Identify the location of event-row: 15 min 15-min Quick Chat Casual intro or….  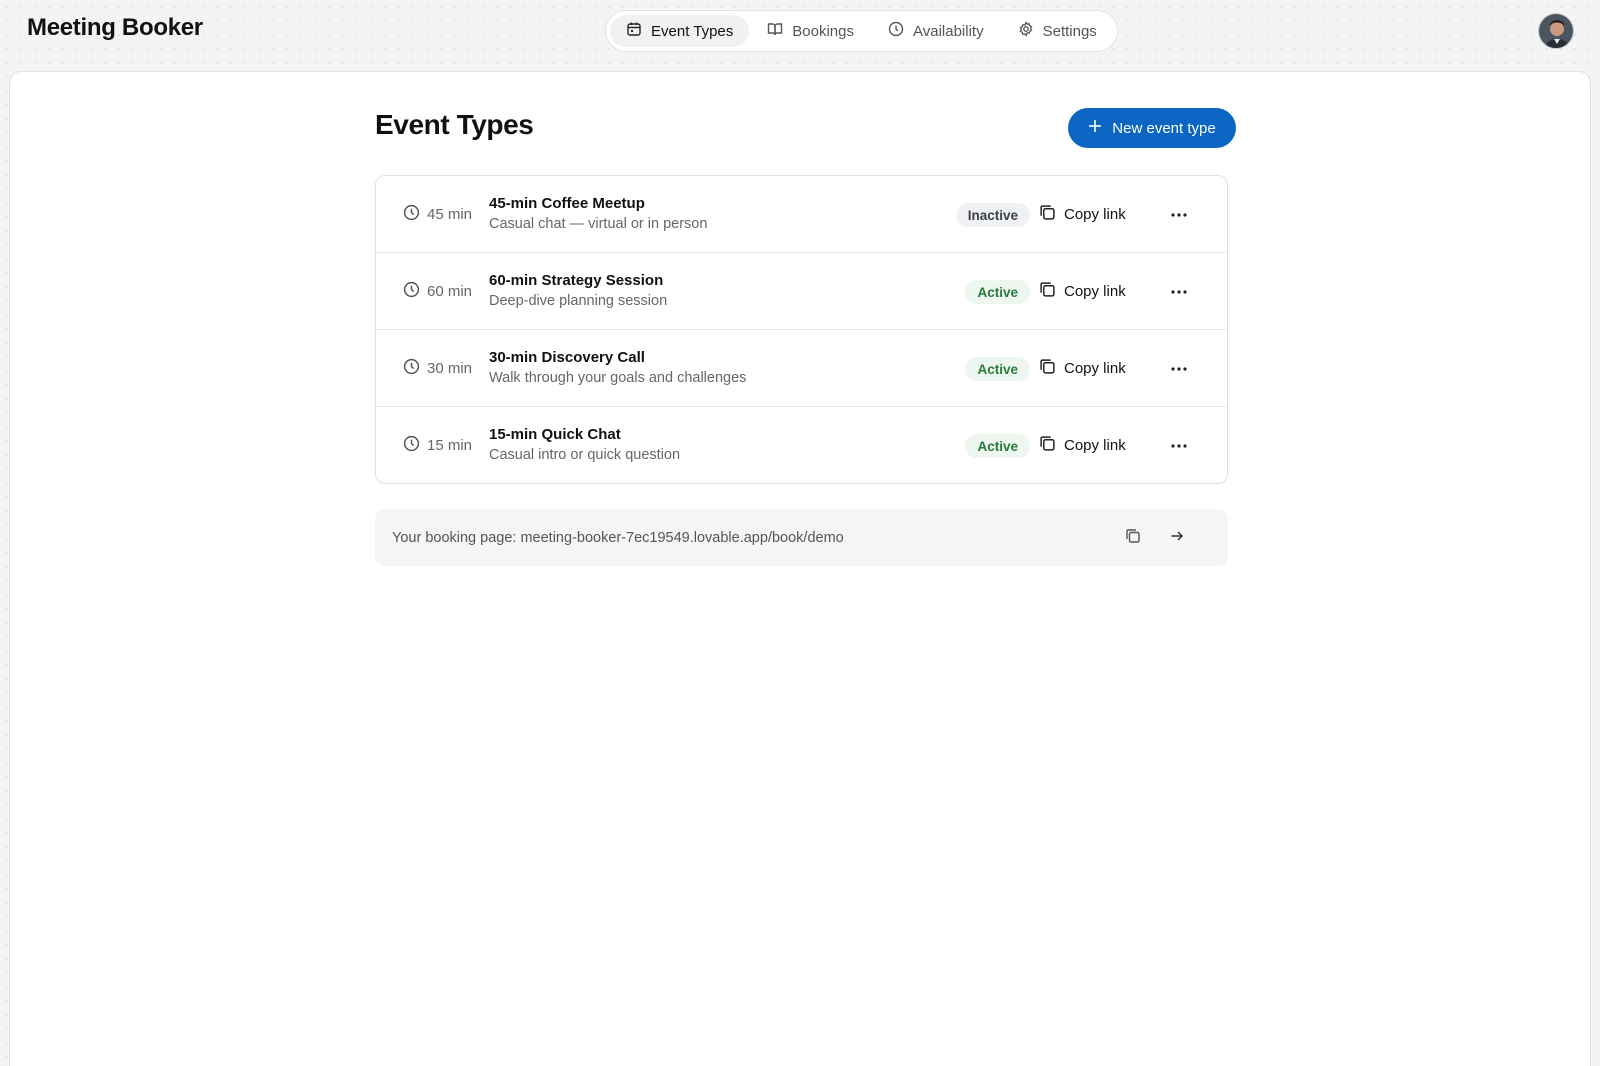
(801, 445).